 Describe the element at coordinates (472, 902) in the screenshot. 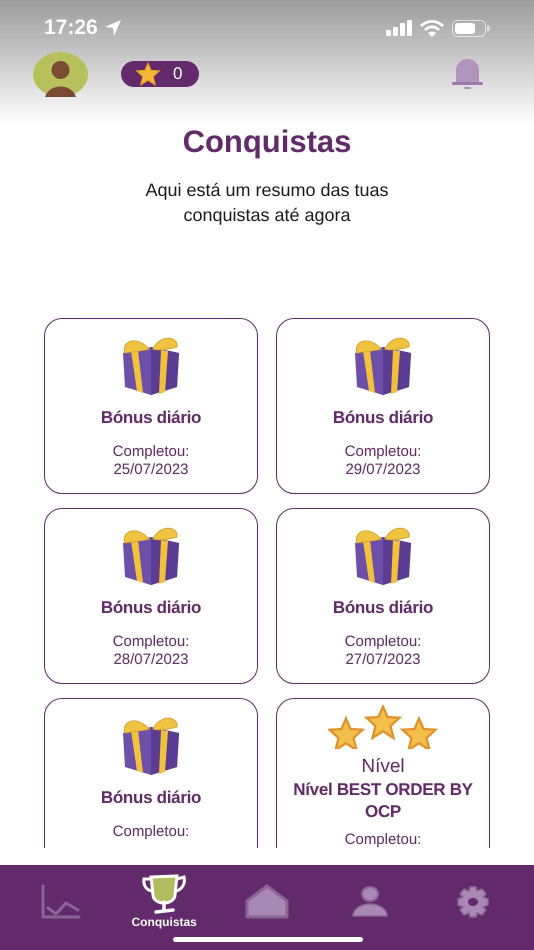

I see `settings-icon` at that location.